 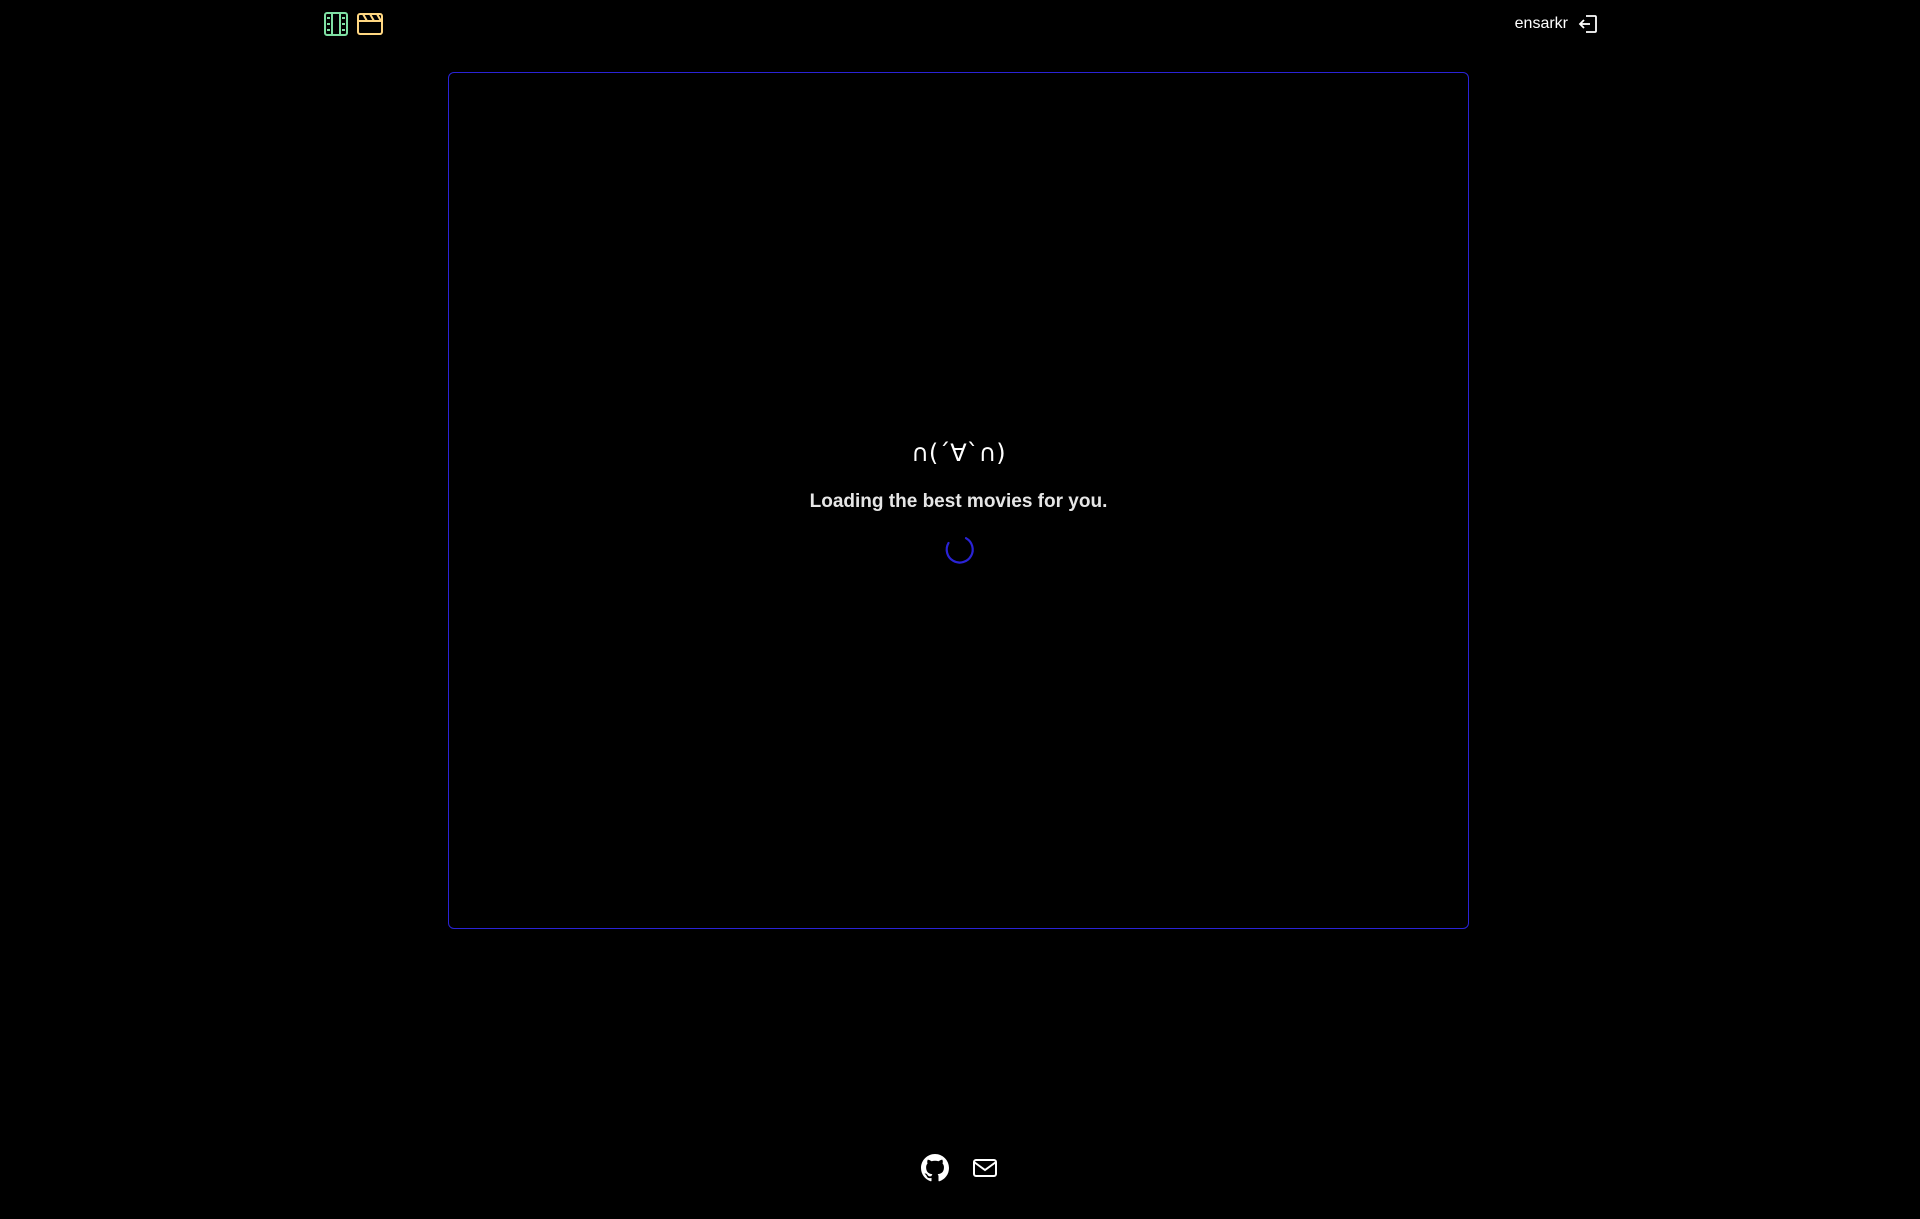 I want to click on nav-right-group: ensarkr, so click(x=1557, y=24).